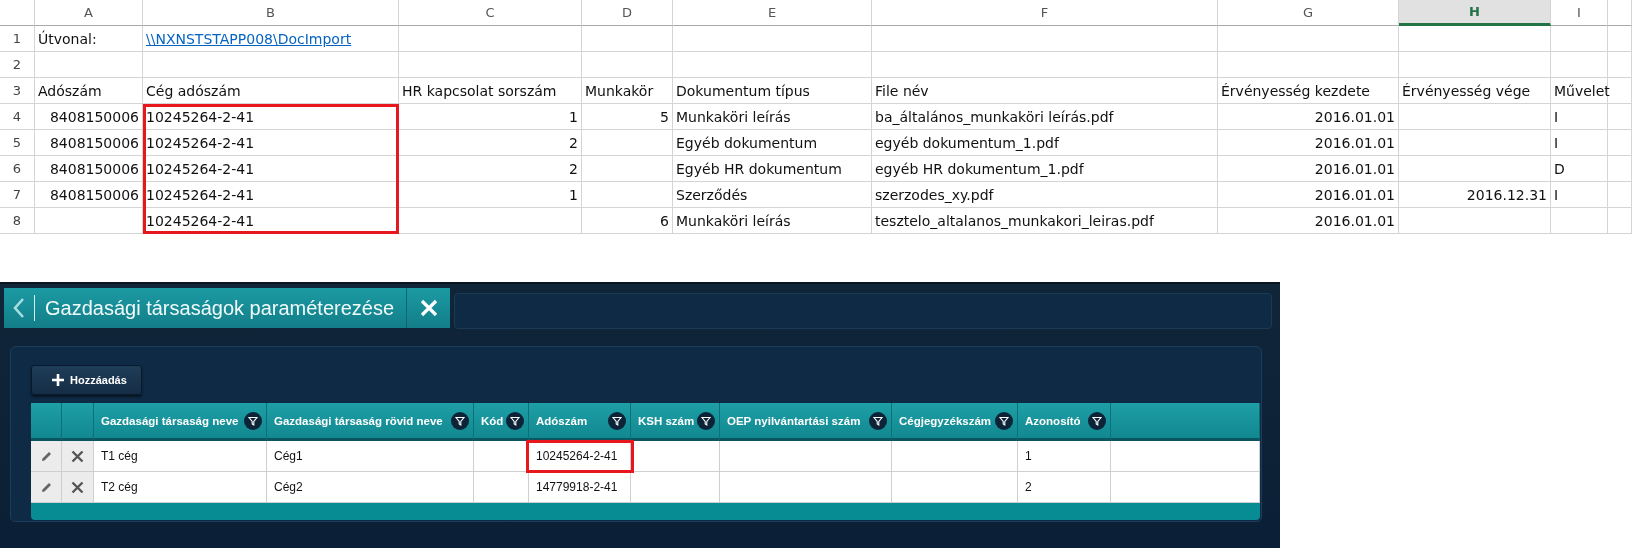 Image resolution: width=1632 pixels, height=555 pixels. I want to click on table-cell: Munkakör, so click(627, 91).